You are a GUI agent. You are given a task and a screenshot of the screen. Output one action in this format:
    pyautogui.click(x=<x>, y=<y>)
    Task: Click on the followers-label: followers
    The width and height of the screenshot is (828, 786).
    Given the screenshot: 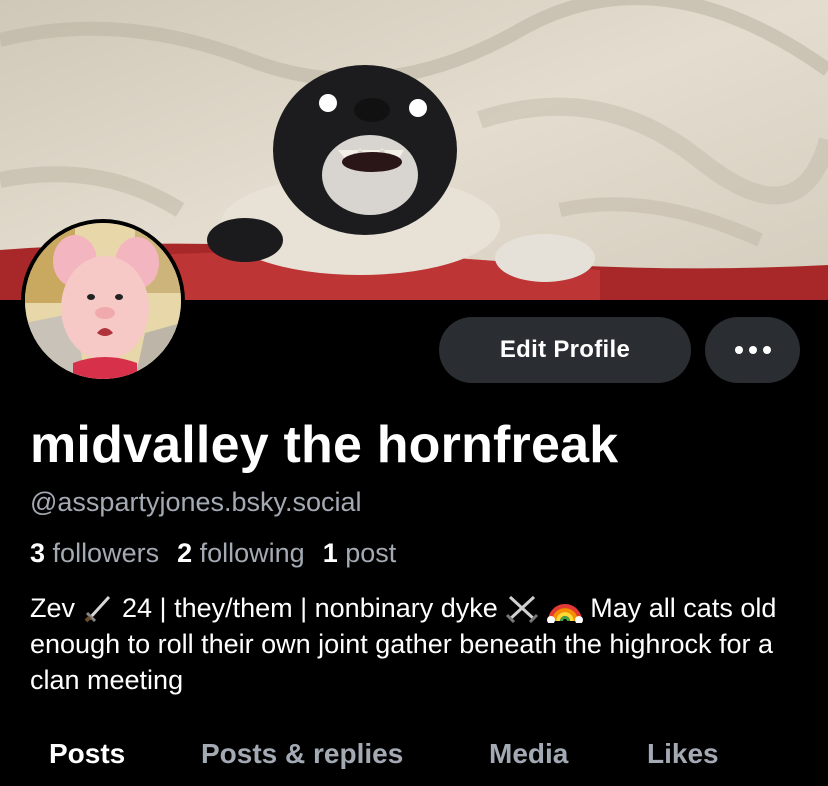 What is the action you would take?
    pyautogui.click(x=106, y=553)
    